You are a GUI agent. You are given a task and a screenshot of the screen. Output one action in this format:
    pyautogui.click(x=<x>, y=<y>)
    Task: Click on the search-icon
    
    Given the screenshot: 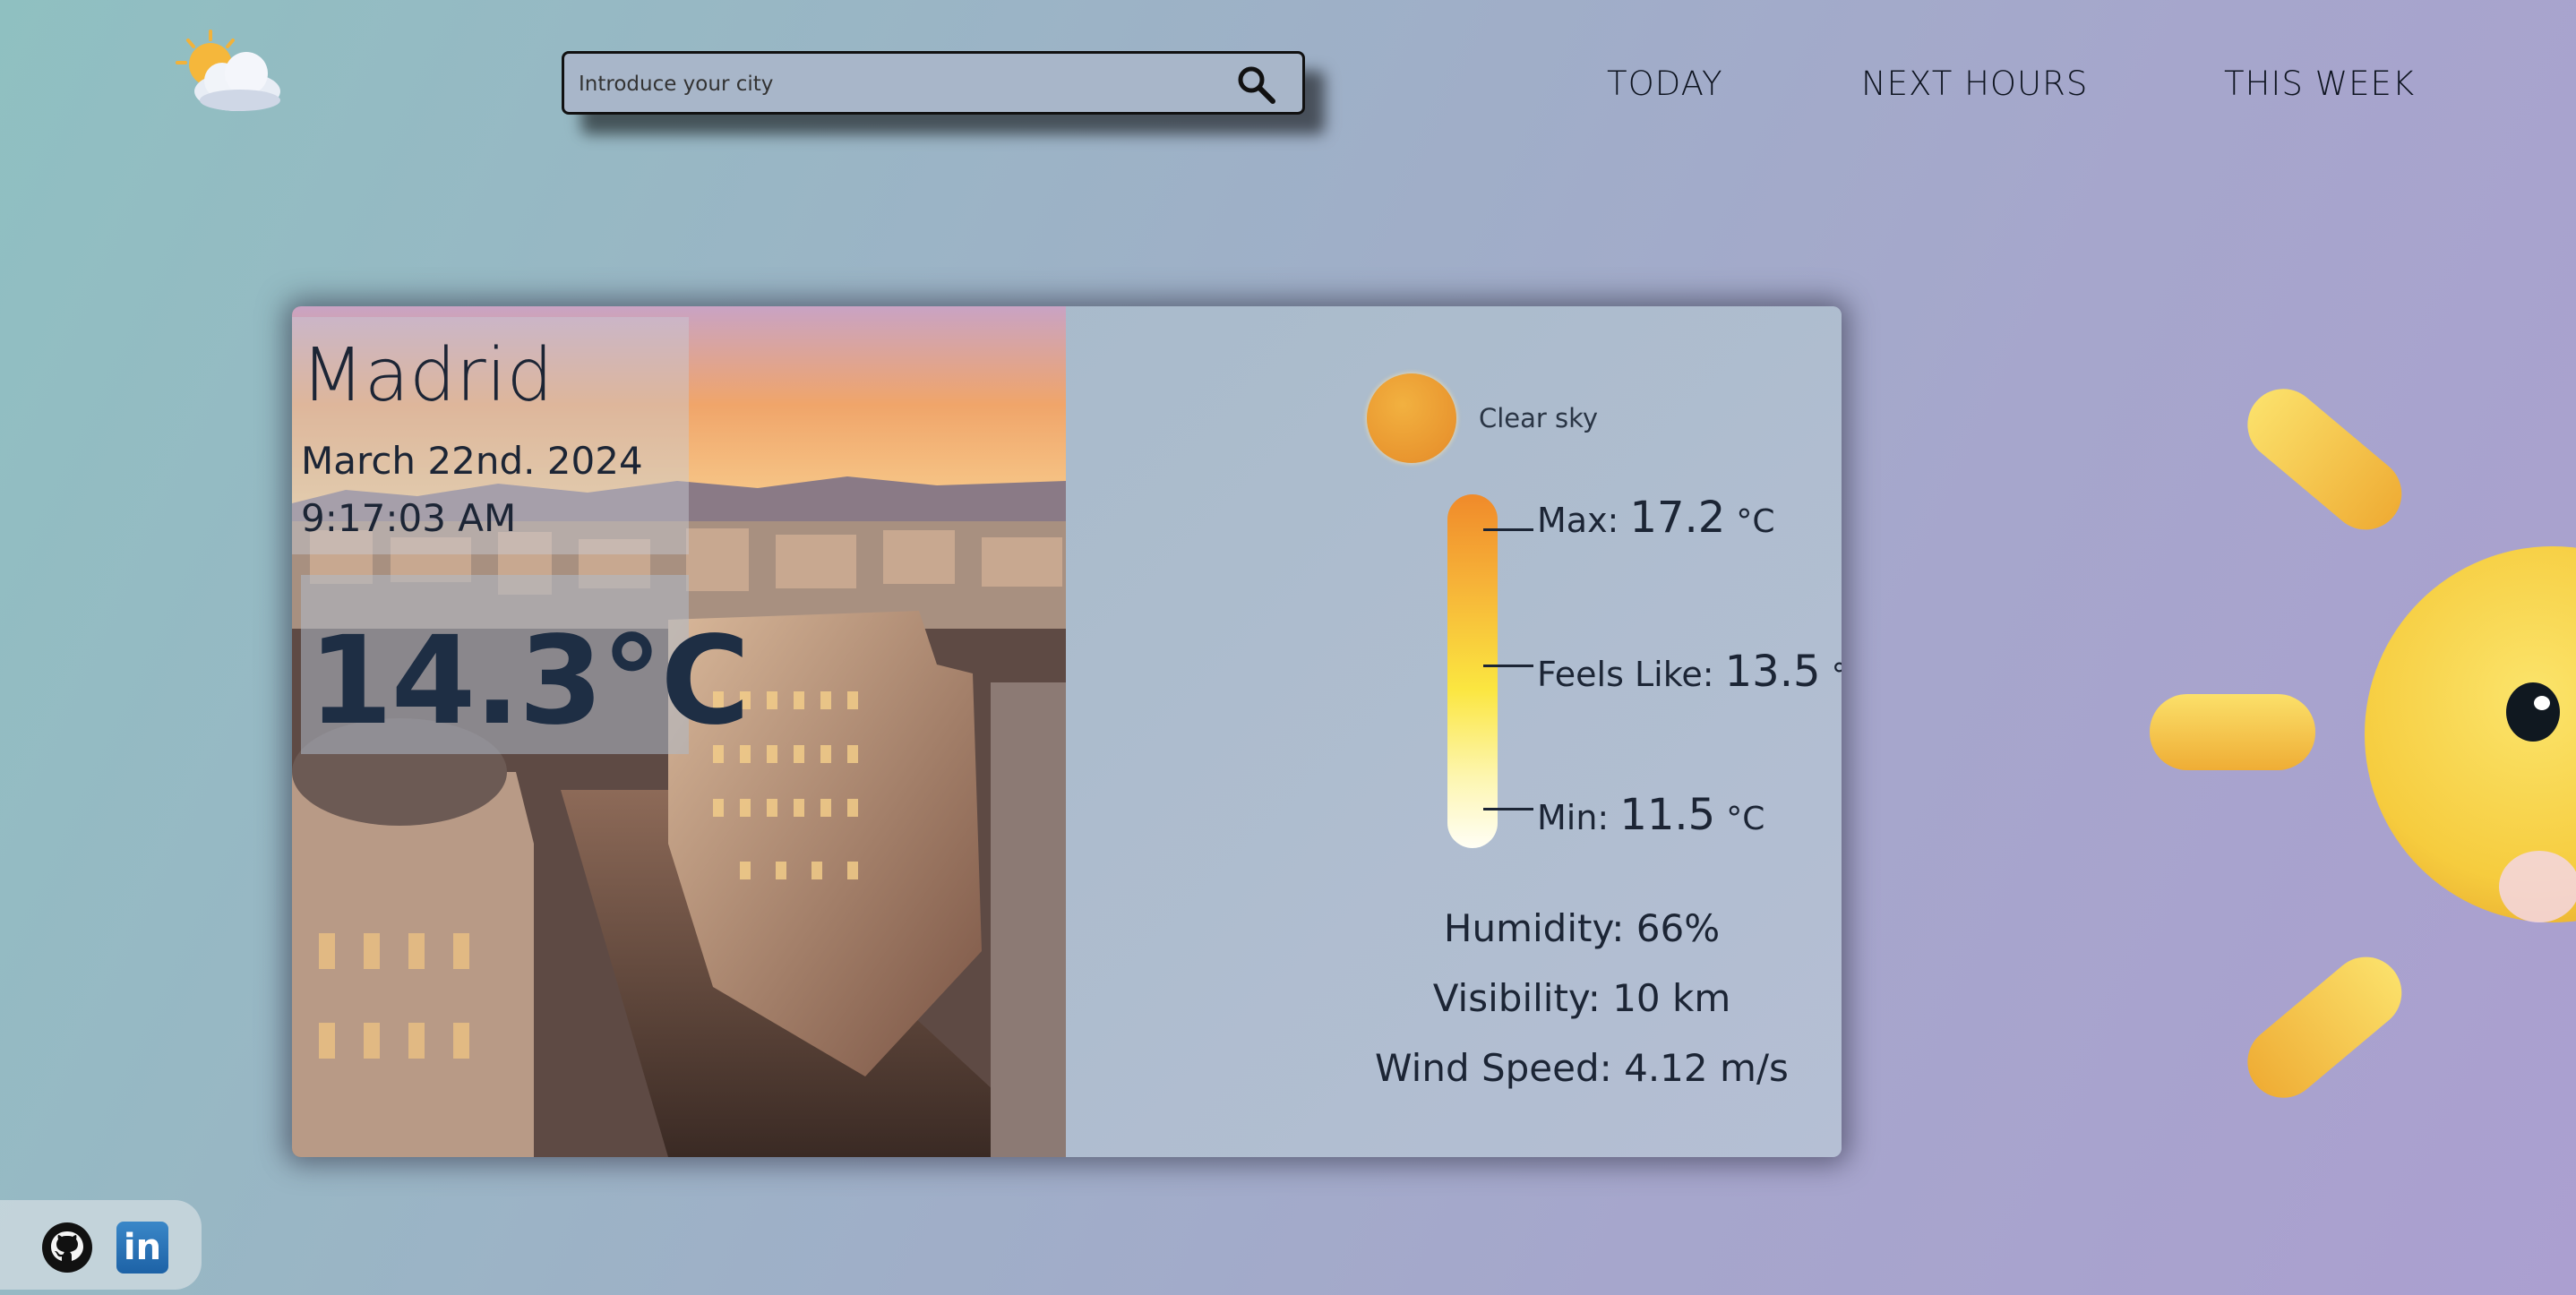 What is the action you would take?
    pyautogui.click(x=1255, y=84)
    